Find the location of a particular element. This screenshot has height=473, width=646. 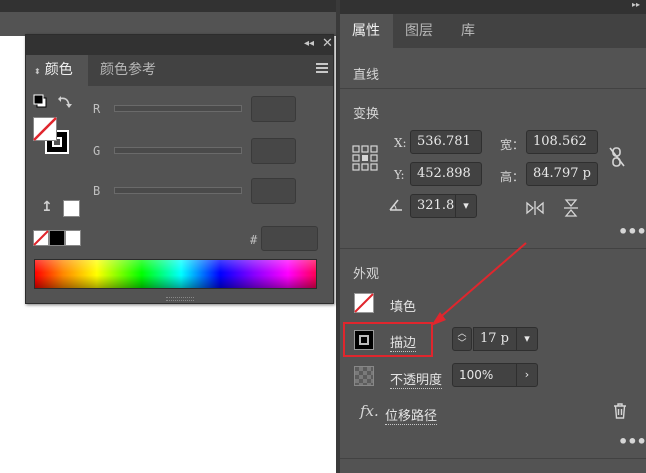

black-swatch is located at coordinates (57, 238).